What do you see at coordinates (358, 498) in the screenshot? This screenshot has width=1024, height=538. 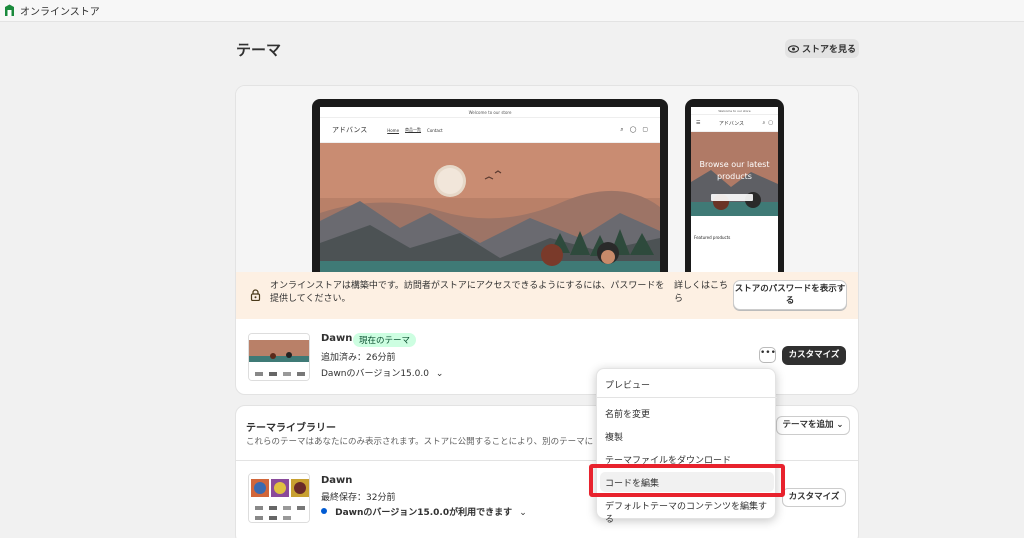 I see `library-theme-saved: 最終保存：32分前` at bounding box center [358, 498].